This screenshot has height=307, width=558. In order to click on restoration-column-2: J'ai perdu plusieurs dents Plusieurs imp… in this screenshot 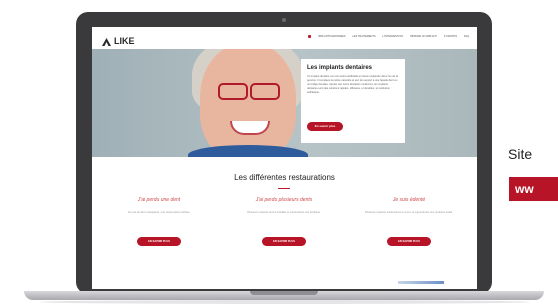, I will do `click(284, 221)`.